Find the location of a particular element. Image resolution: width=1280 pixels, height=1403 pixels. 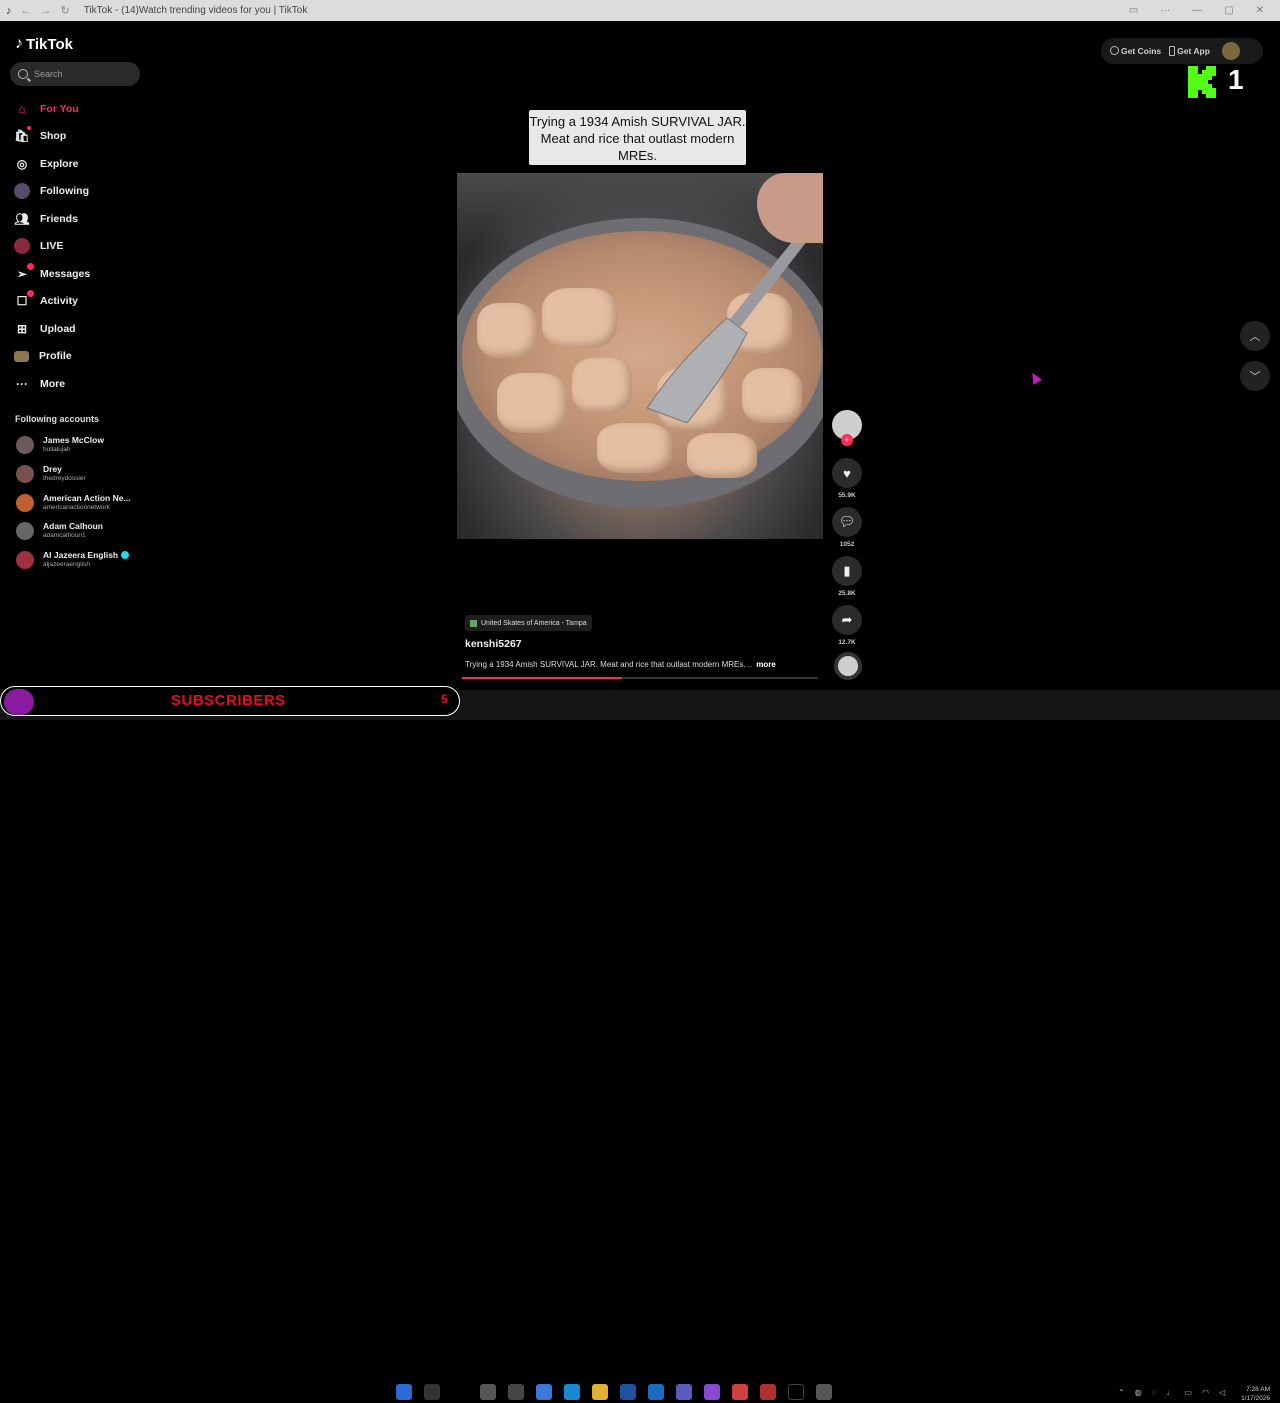

video-progress-bar is located at coordinates (640, 678).